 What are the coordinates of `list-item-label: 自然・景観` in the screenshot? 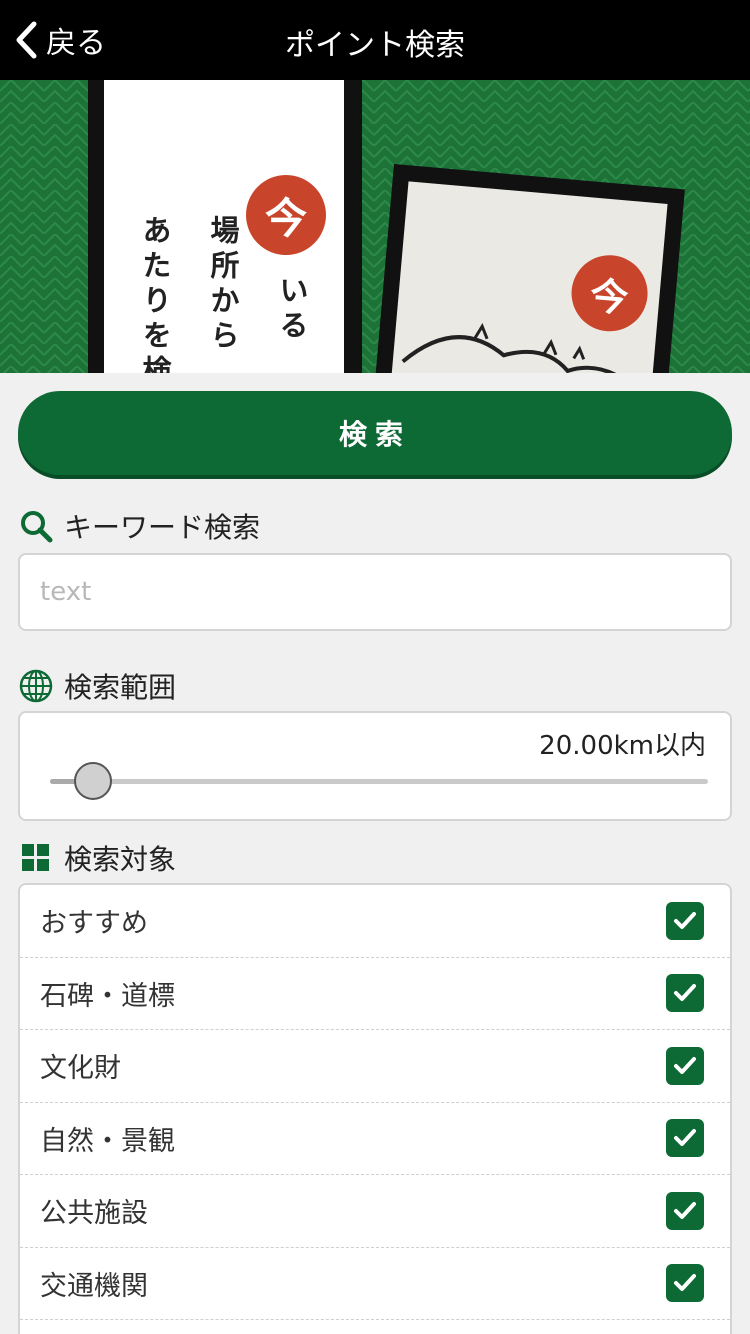 It's located at (107, 1141).